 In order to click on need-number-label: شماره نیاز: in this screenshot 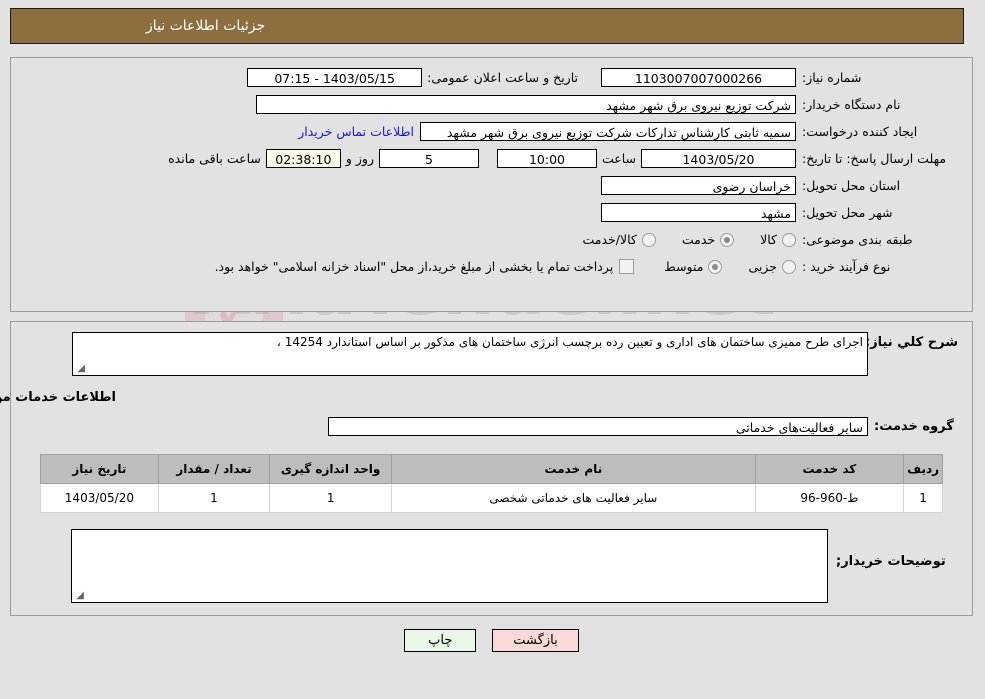, I will do `click(833, 77)`.